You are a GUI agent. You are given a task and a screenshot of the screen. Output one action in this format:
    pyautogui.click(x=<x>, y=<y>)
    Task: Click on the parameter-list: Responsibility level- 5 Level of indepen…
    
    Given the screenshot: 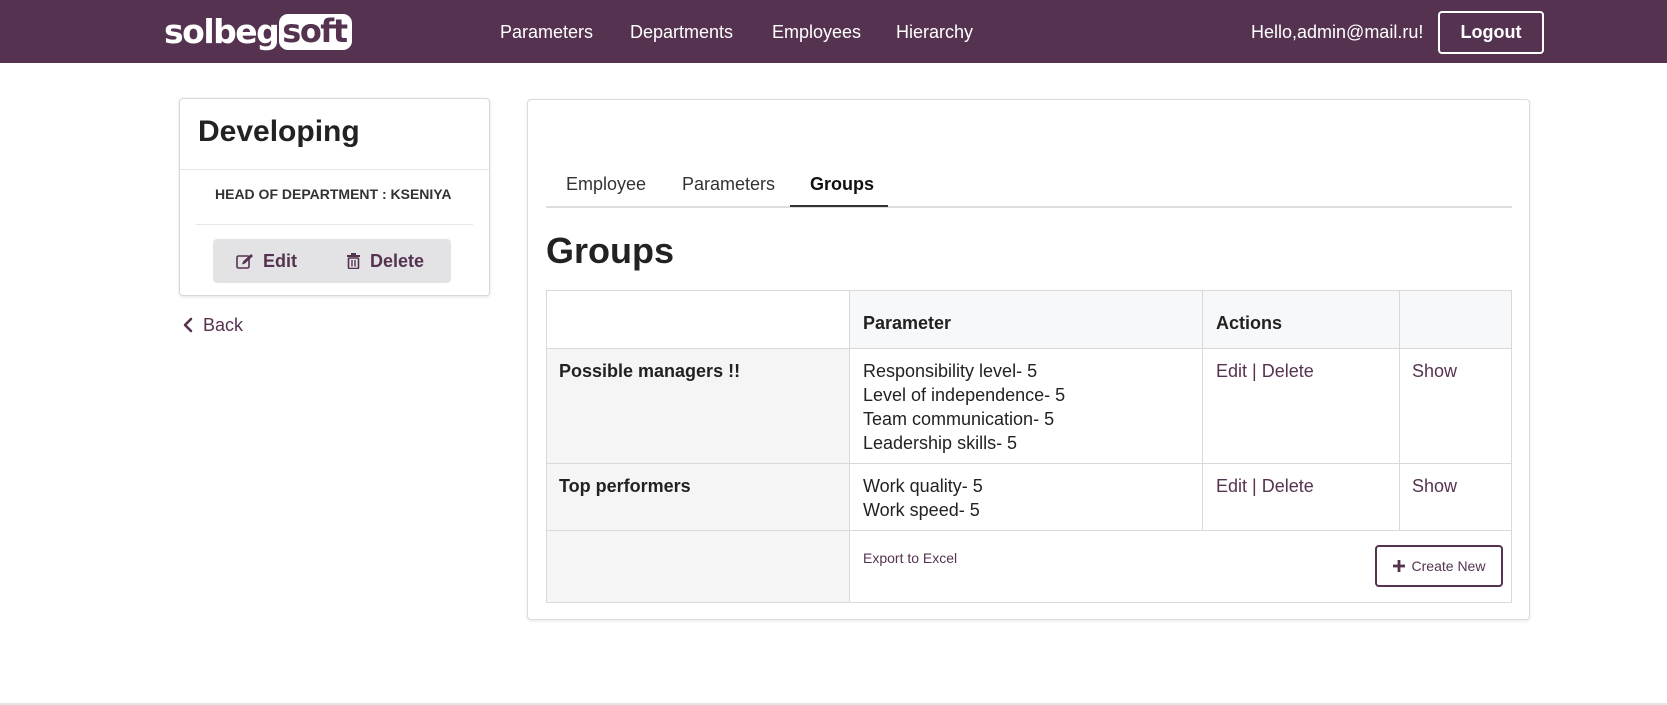 What is the action you would take?
    pyautogui.click(x=964, y=407)
    